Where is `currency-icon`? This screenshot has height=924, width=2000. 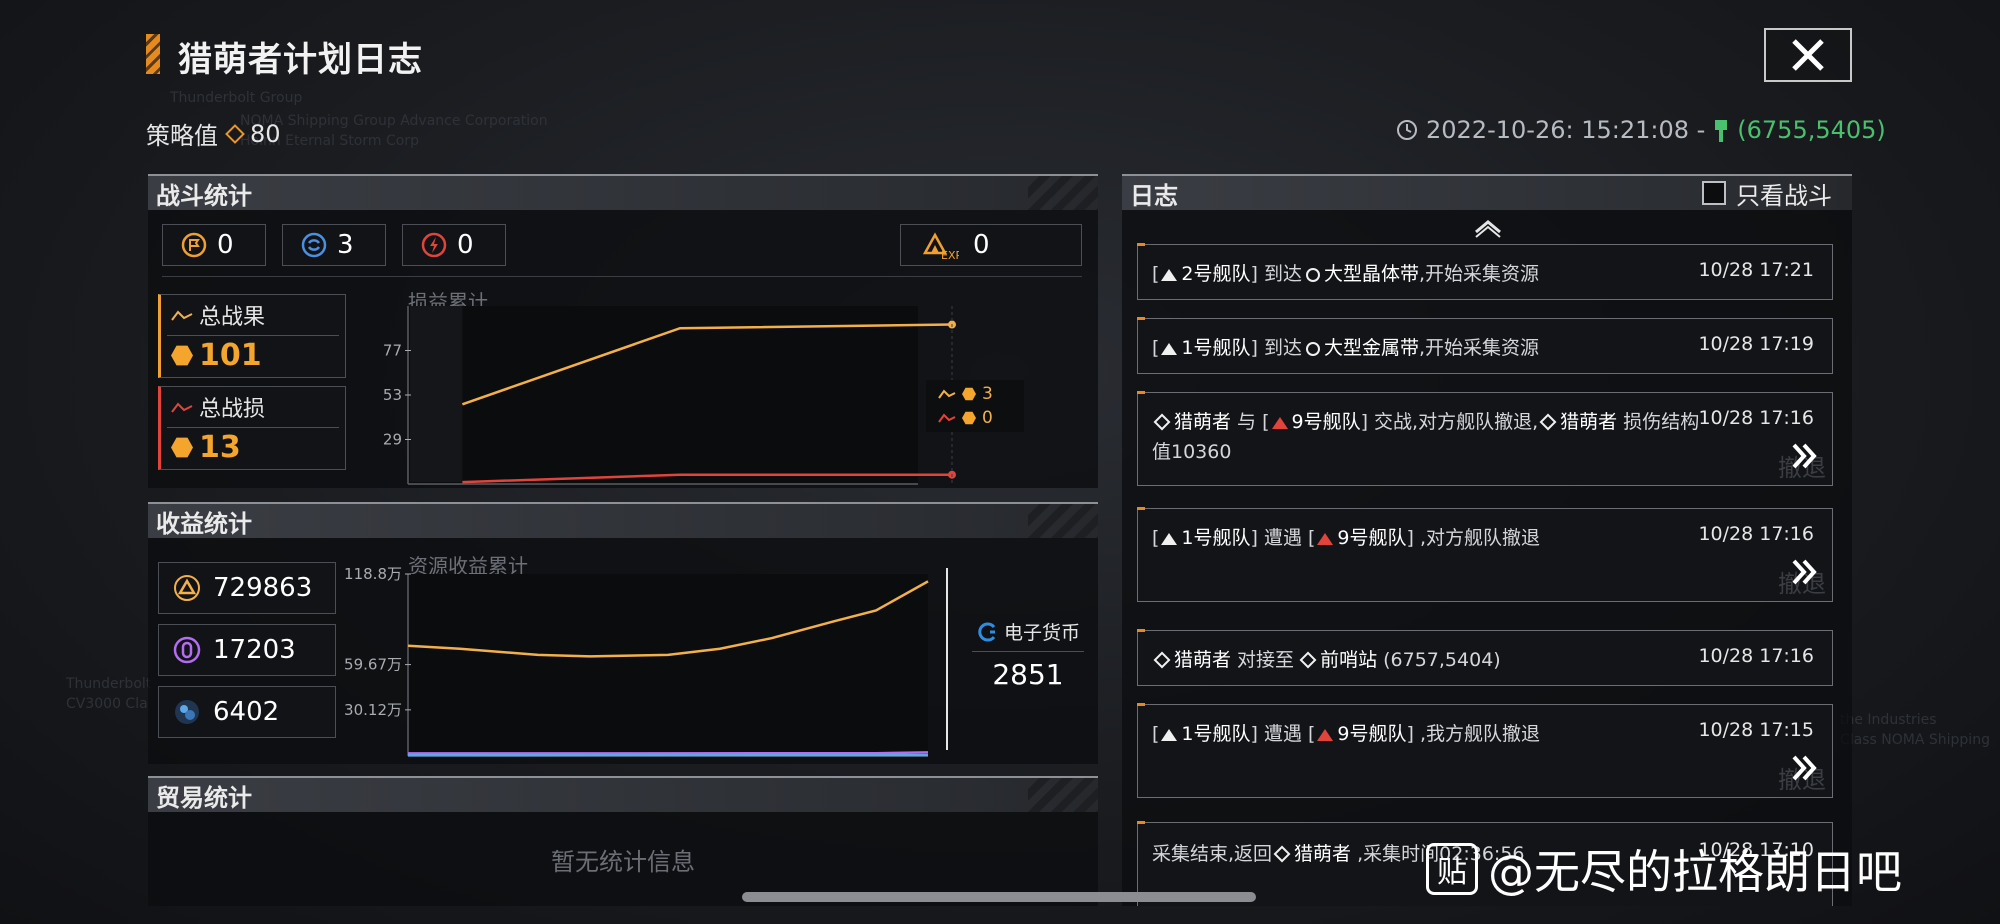
currency-icon is located at coordinates (987, 631).